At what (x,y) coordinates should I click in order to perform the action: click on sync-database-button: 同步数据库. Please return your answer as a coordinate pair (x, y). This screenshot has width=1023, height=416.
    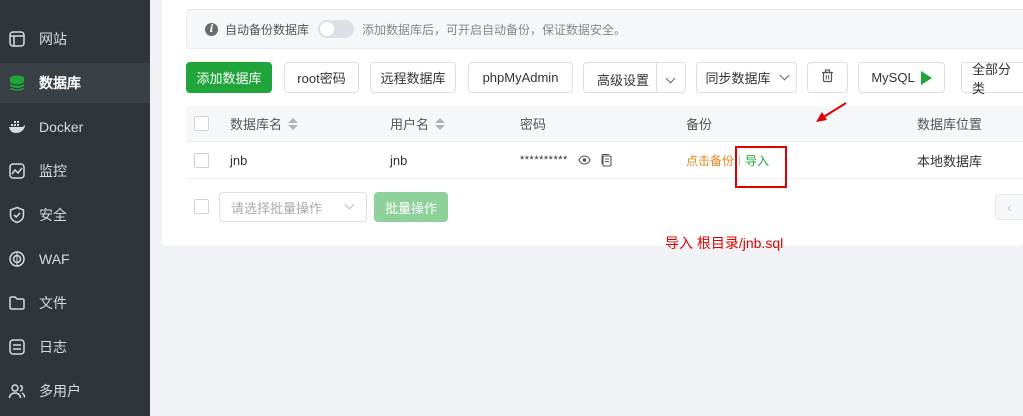
    Looking at the image, I should click on (746, 77).